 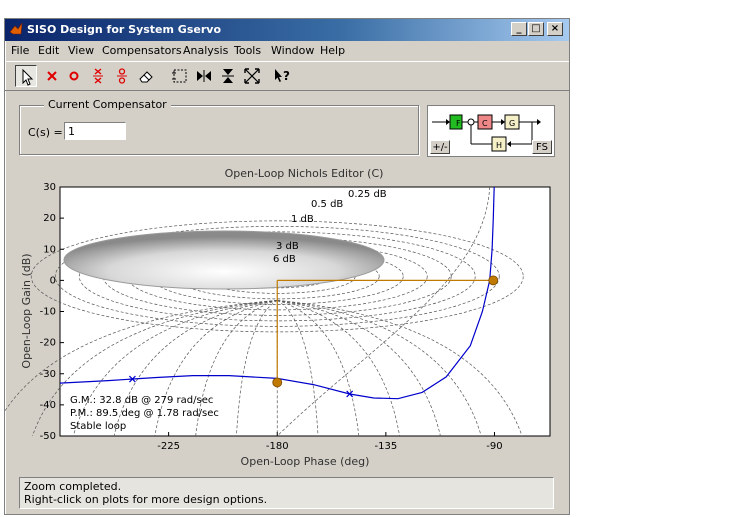 What do you see at coordinates (53, 280) in the screenshot?
I see `y-tick-label: 0` at bounding box center [53, 280].